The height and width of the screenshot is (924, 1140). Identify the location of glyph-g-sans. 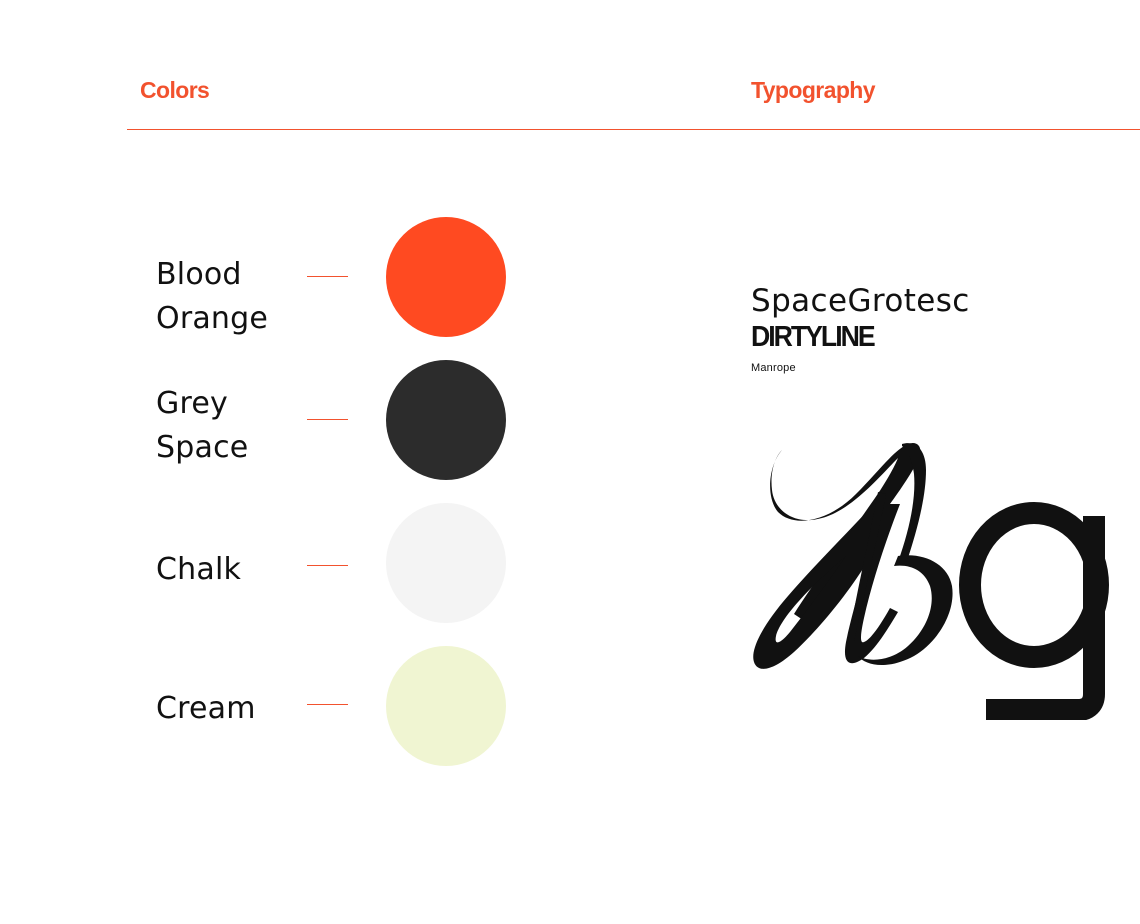
(1034, 611).